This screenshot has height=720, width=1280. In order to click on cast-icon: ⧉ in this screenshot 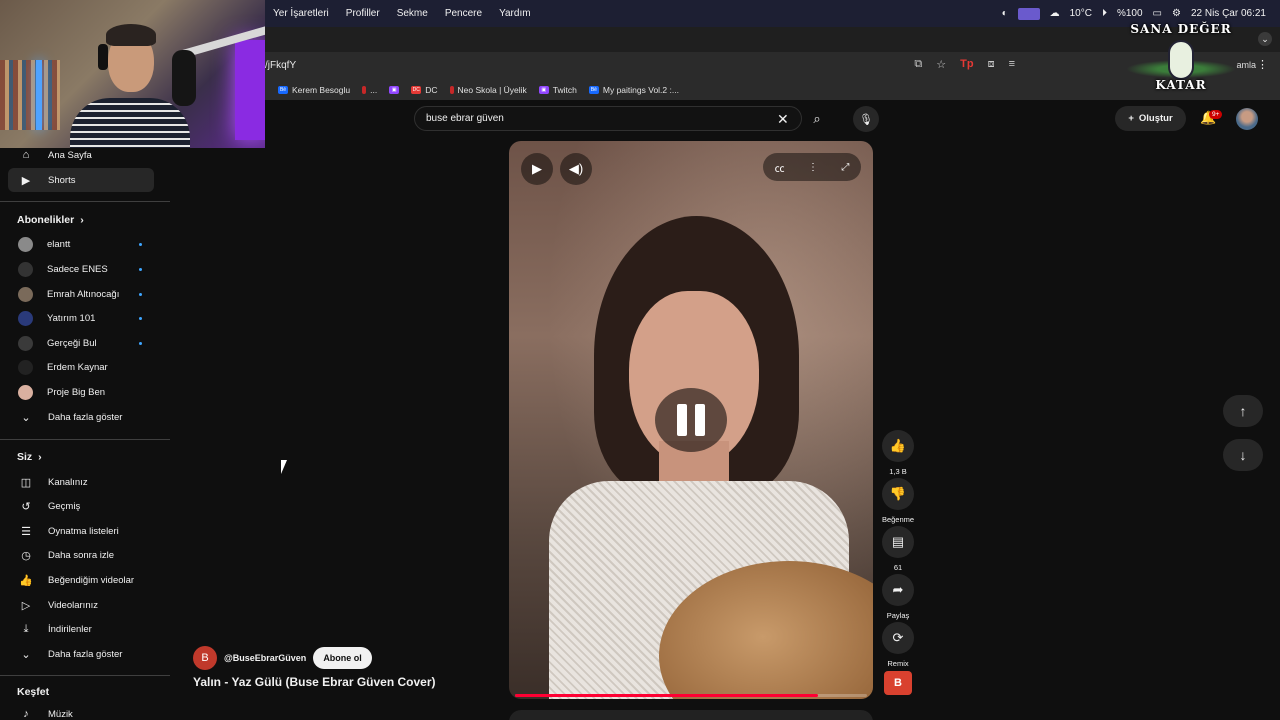, I will do `click(918, 64)`.